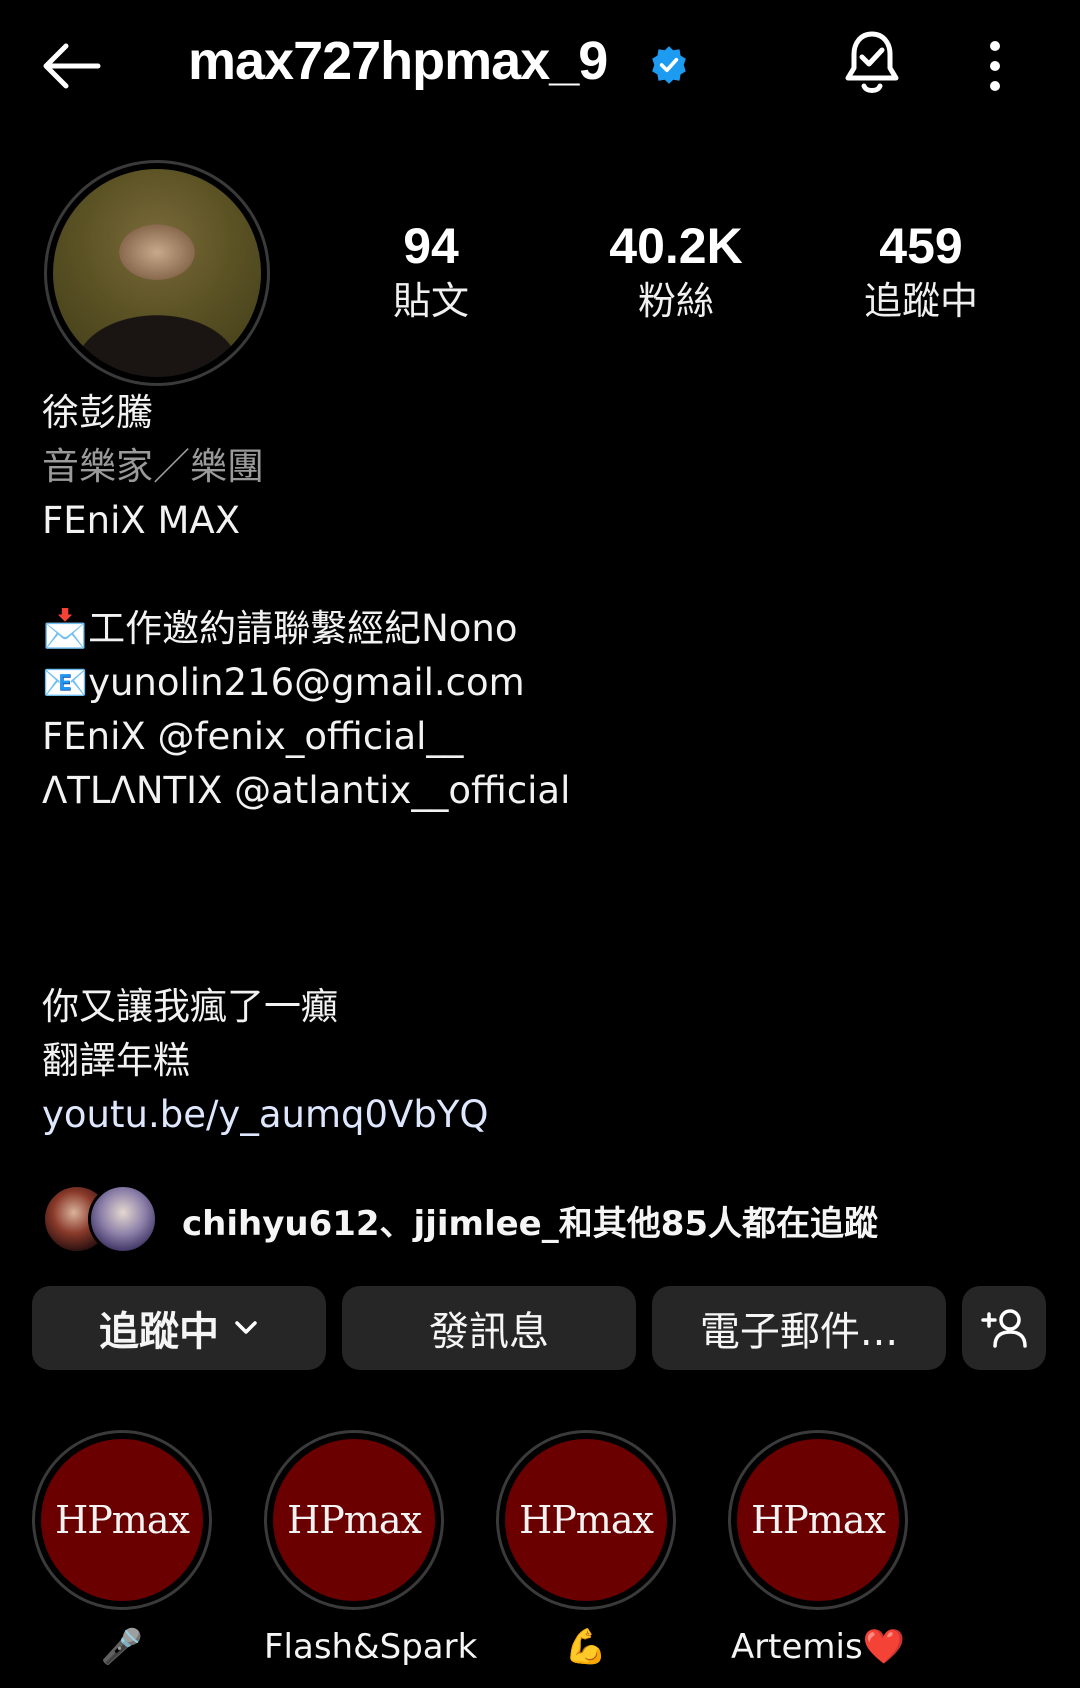  What do you see at coordinates (72, 66) in the screenshot?
I see `arrow-left-icon` at bounding box center [72, 66].